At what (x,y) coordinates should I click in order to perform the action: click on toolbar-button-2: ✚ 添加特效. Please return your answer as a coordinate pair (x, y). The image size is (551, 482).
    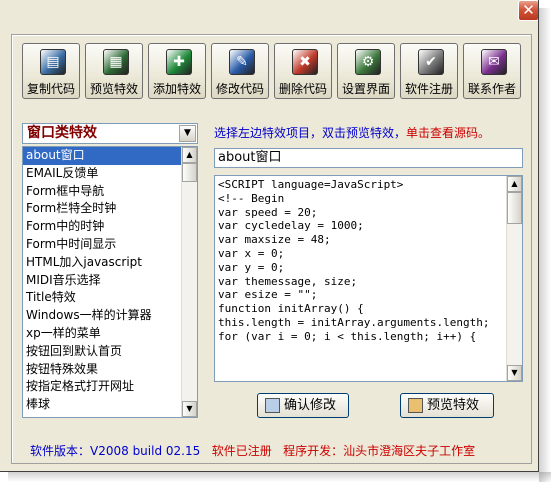
    Looking at the image, I should click on (177, 71).